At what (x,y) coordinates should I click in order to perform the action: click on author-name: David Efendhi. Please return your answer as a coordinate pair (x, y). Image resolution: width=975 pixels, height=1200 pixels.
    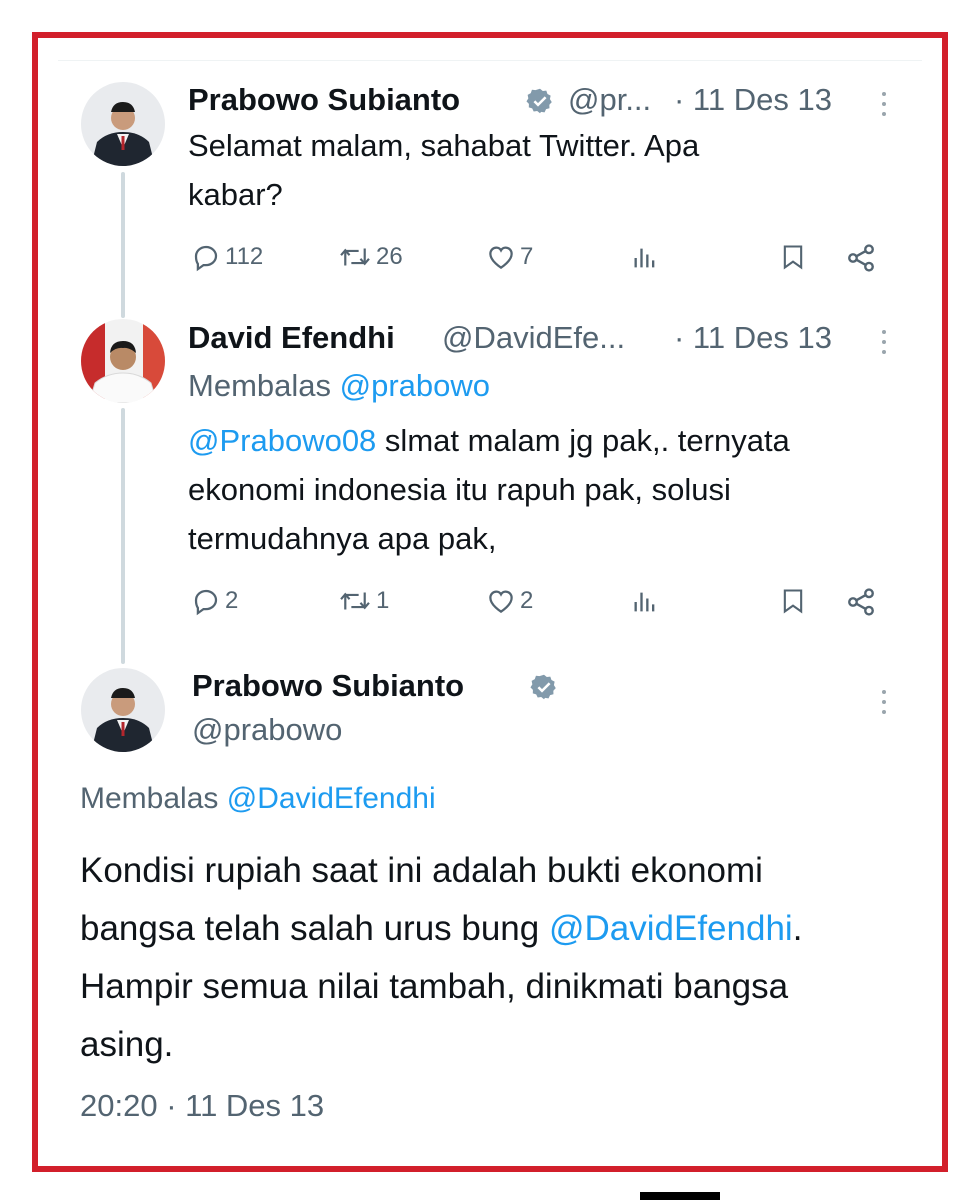
    Looking at the image, I should click on (291, 338).